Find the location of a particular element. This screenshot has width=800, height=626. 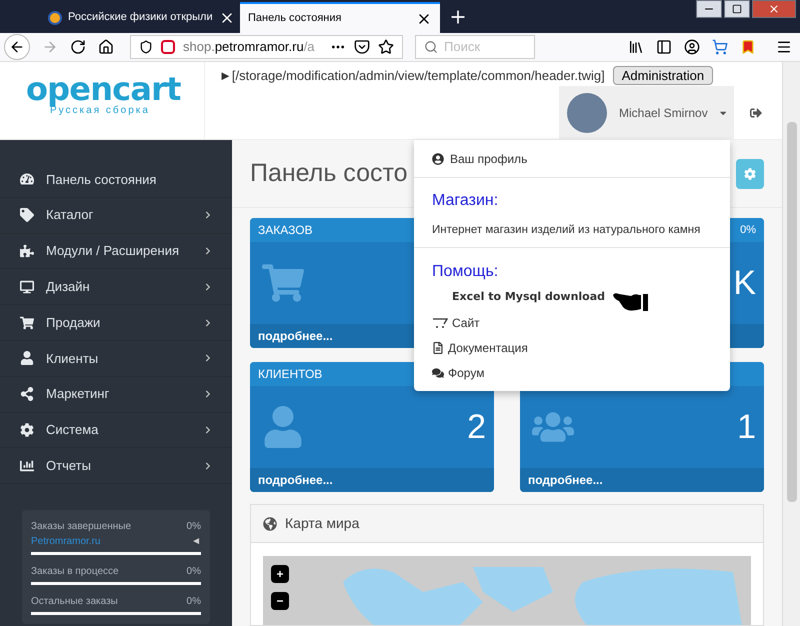

user-menu-button: Michael Smirnov is located at coordinates (646, 113).